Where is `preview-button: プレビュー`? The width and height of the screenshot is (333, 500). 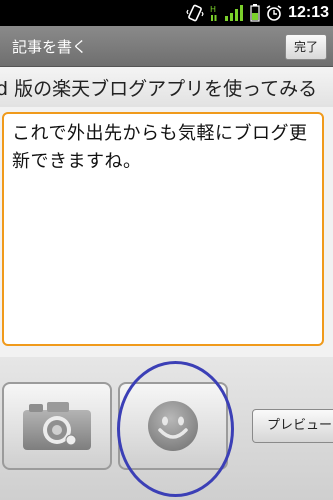
preview-button: プレビュー is located at coordinates (292, 426).